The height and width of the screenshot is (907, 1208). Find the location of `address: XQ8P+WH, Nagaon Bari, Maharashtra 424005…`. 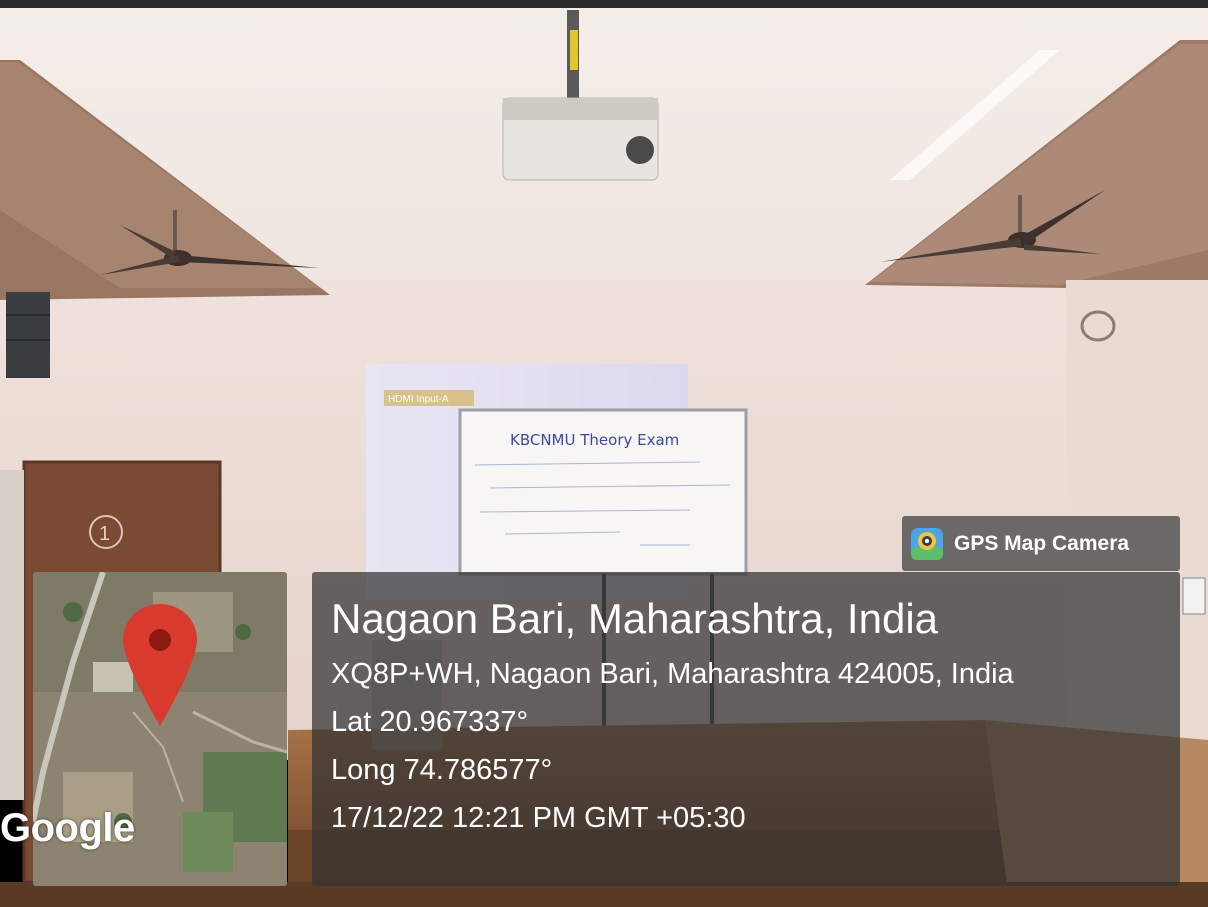

address: XQ8P+WH, Nagaon Bari, Maharashtra 424005… is located at coordinates (672, 674).